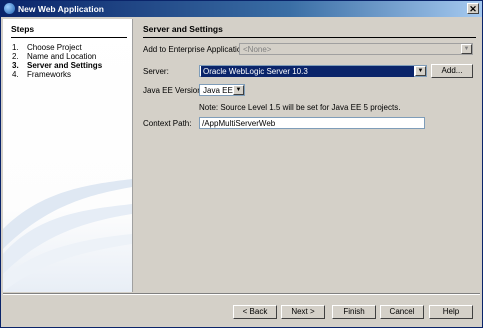 This screenshot has width=483, height=328. Describe the element at coordinates (222, 90) in the screenshot. I see `javaee-version-combo: Java EE 5 ▼` at that location.